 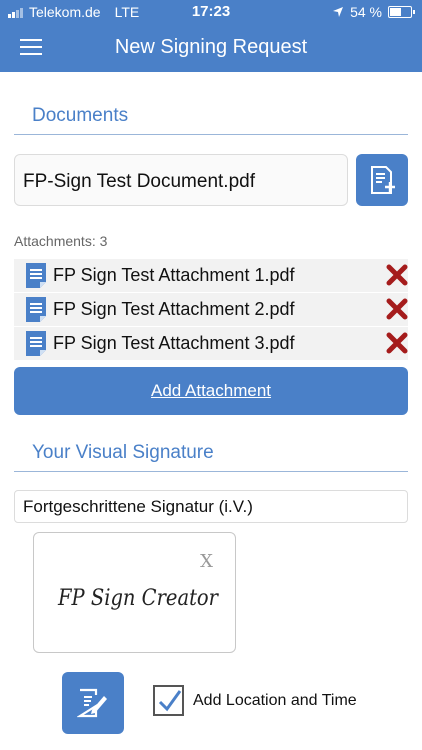 I want to click on signature-divider, so click(x=211, y=471).